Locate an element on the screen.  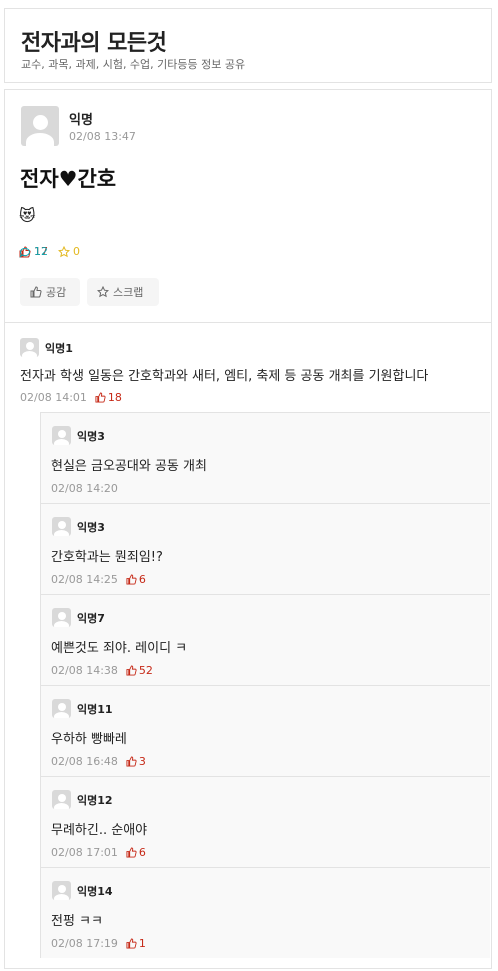
post-author: 익명 is located at coordinates (81, 120).